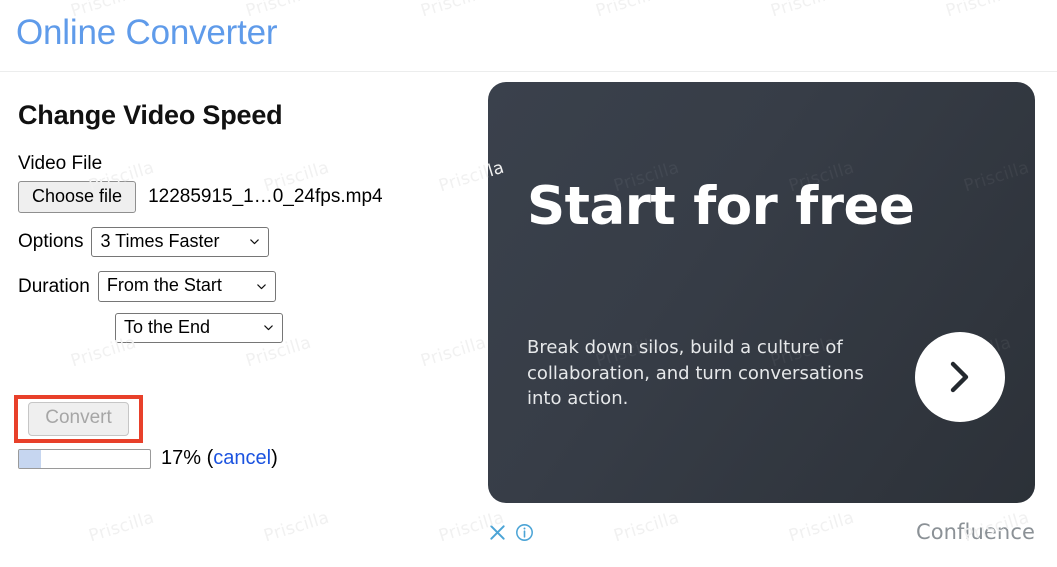 The height and width of the screenshot is (567, 1057). I want to click on ad-cta-button, so click(960, 377).